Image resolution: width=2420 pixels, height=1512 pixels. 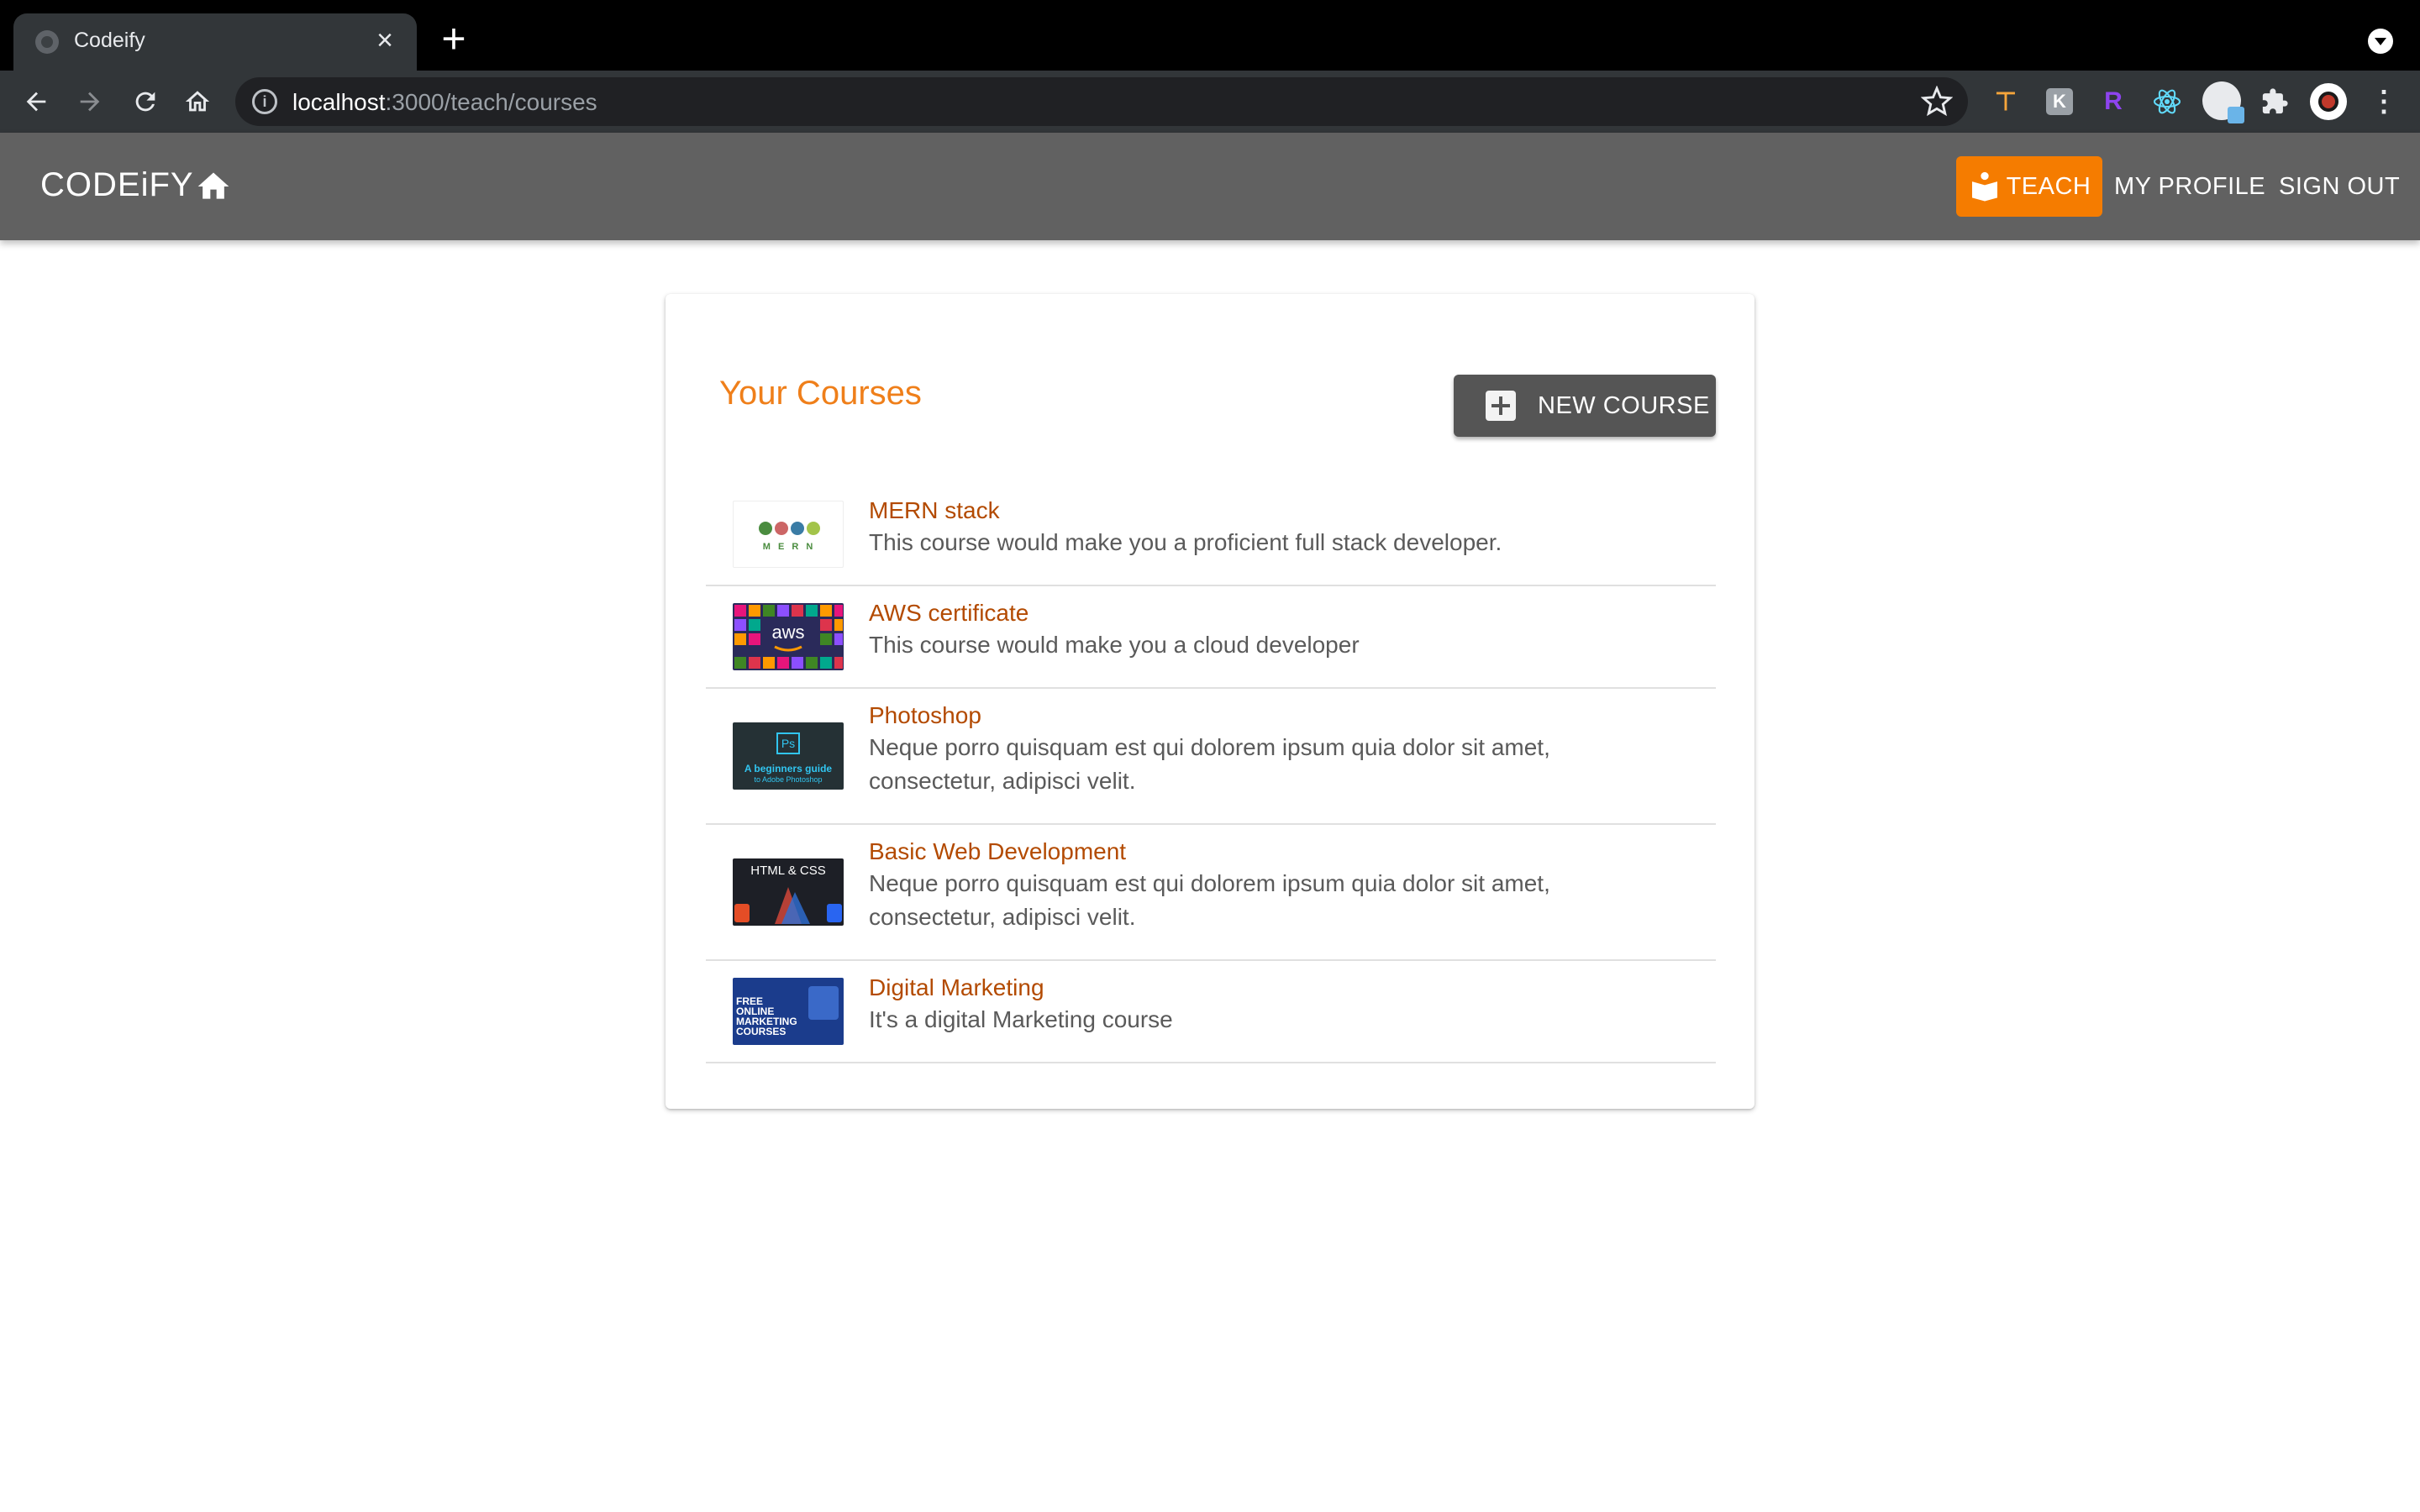 What do you see at coordinates (2189, 187) in the screenshot?
I see `my-profile-link: MY PROFILE` at bounding box center [2189, 187].